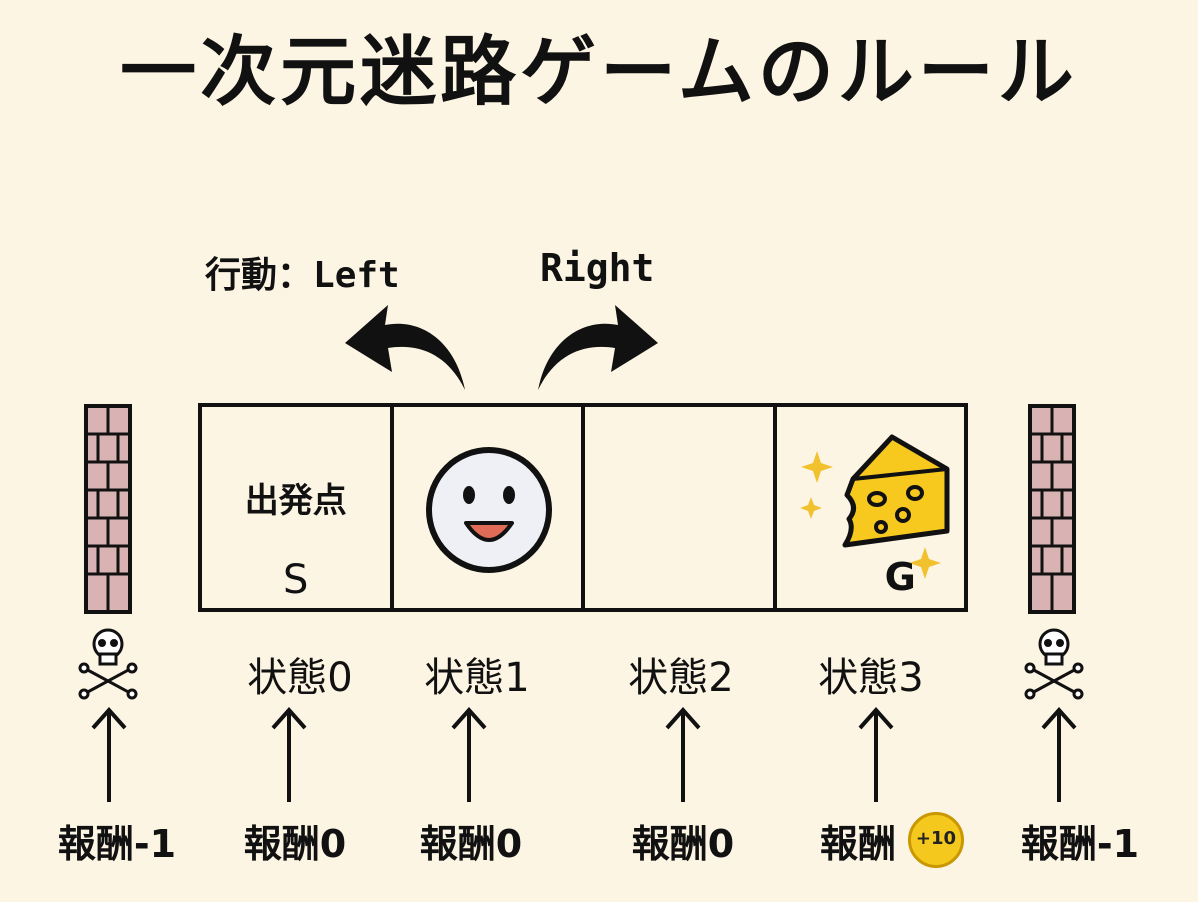 Image resolution: width=1198 pixels, height=902 pixels. I want to click on coin-icon: +10, so click(936, 840).